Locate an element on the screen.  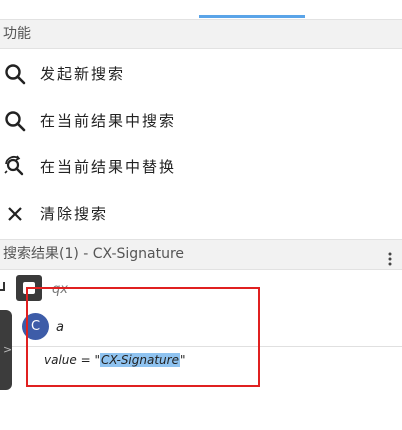
tab-indicator is located at coordinates (252, 16).